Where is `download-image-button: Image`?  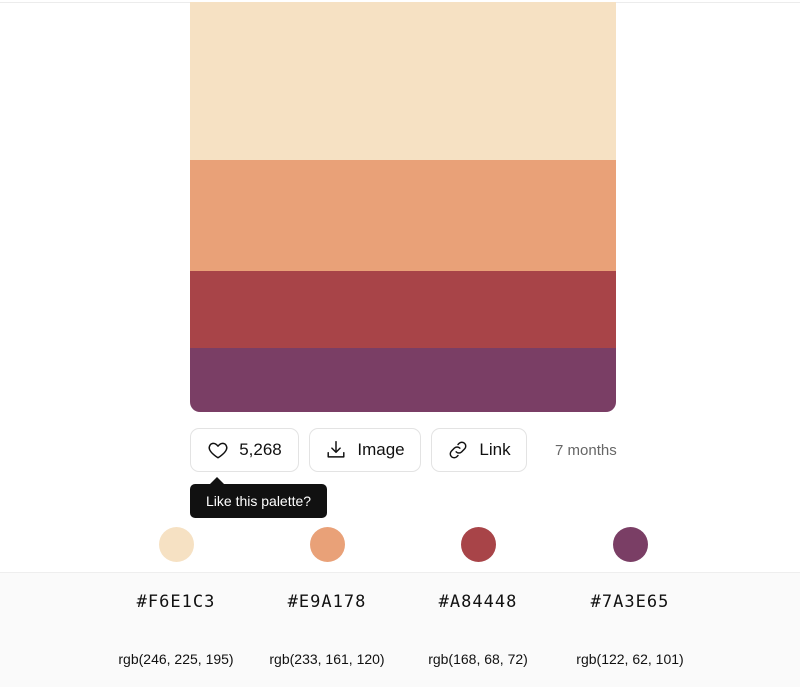
download-image-button: Image is located at coordinates (365, 450).